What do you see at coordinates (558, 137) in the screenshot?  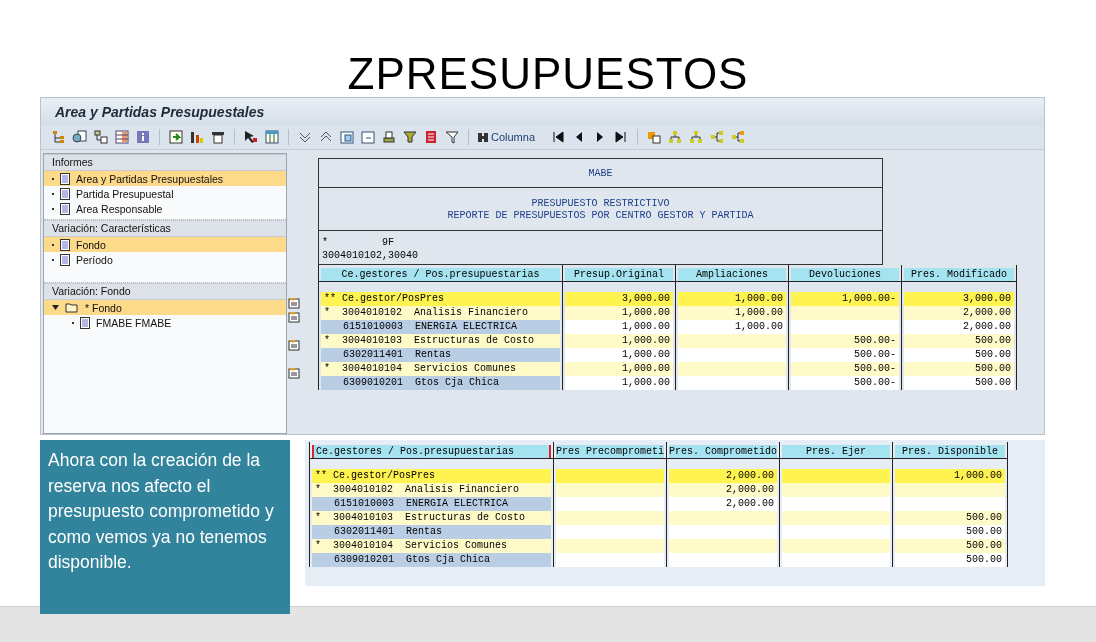 I see `first-icon` at bounding box center [558, 137].